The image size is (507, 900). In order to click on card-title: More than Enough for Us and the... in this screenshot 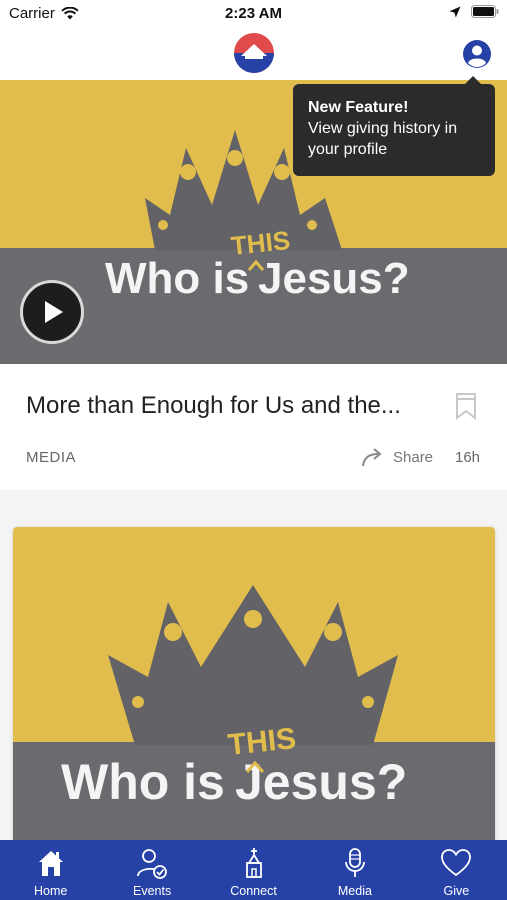, I will do `click(226, 406)`.